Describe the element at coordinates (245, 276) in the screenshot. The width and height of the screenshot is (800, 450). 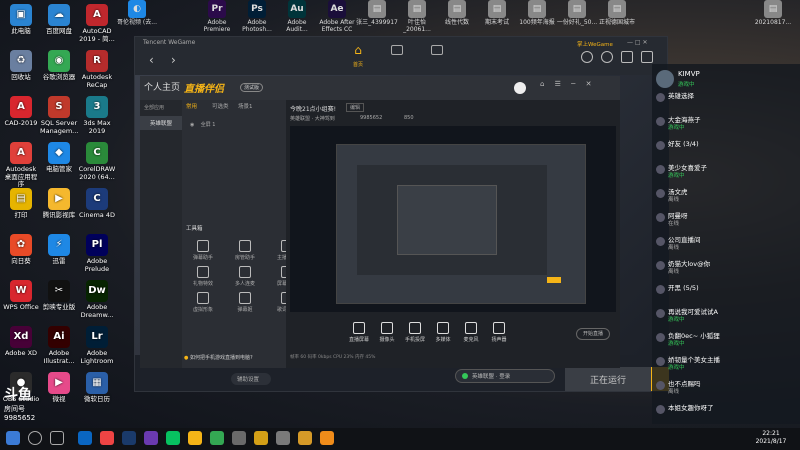
I see `tool-item: 多人连麦` at that location.